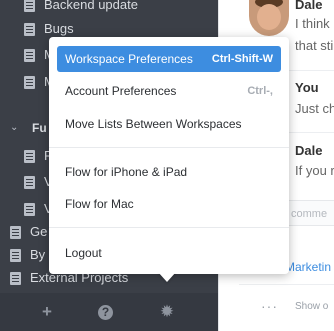 This screenshot has height=331, width=334. What do you see at coordinates (312, 23) in the screenshot?
I see `comment-text: I think` at bounding box center [312, 23].